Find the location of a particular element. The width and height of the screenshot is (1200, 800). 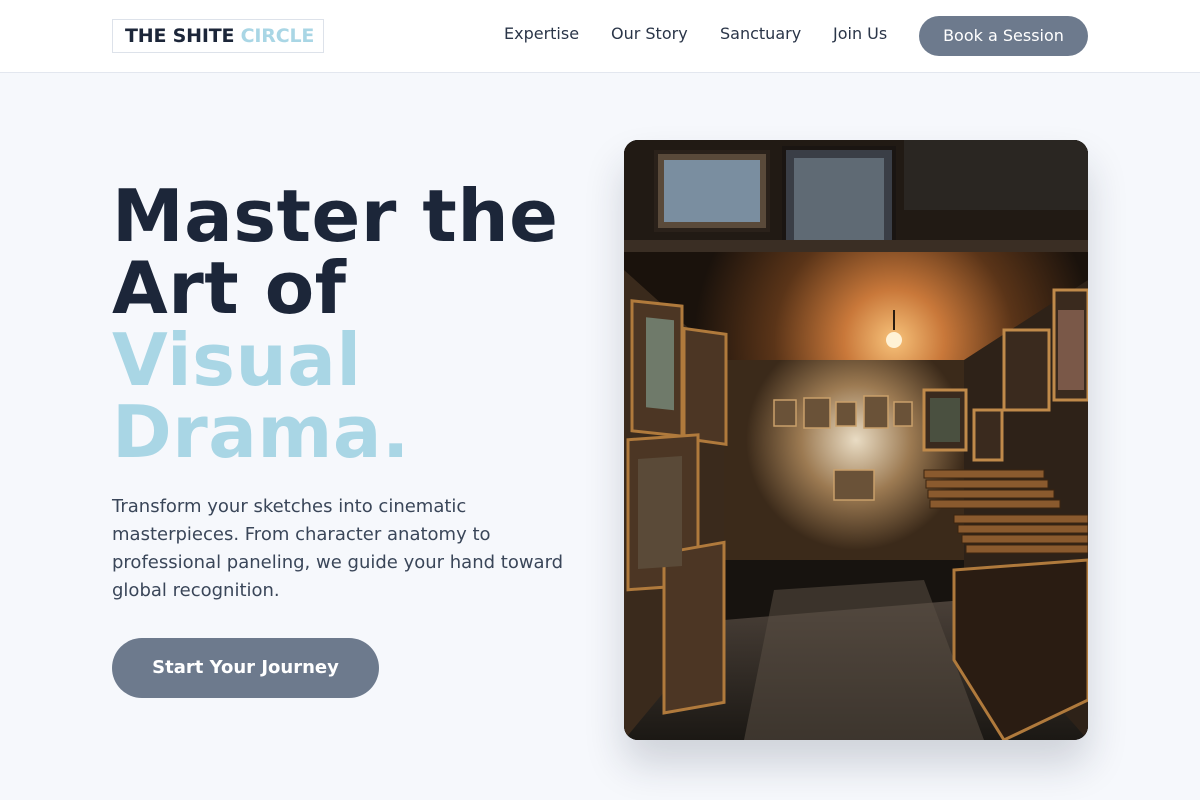

book-session-button: Book a Session is located at coordinates (1003, 36).